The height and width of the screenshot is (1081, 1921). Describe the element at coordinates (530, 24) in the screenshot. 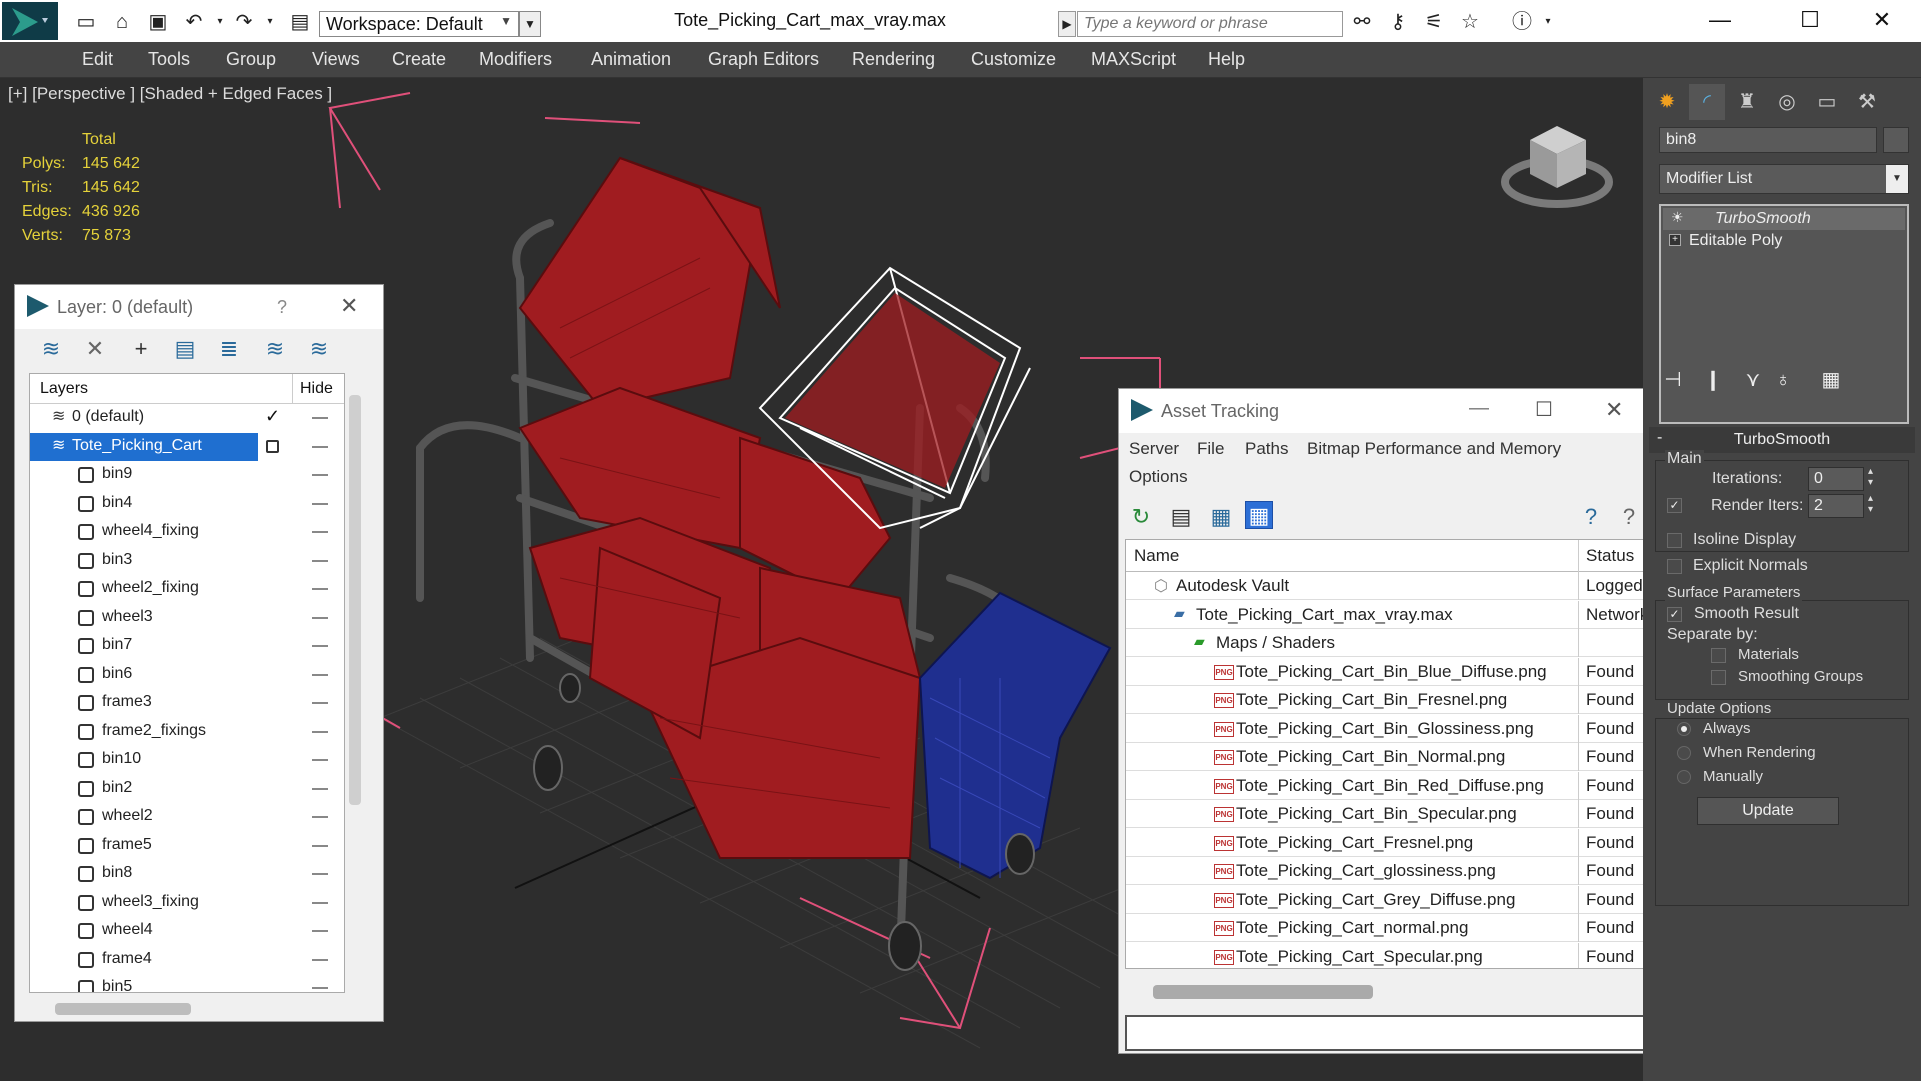

I see `workspace-menu-button: ▼` at that location.